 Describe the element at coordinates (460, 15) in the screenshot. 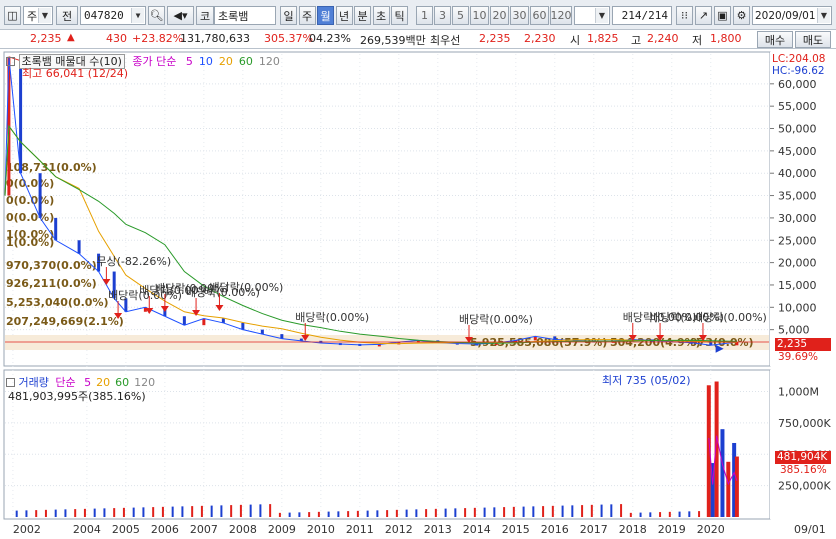

I see `interval-button-5: 5` at that location.